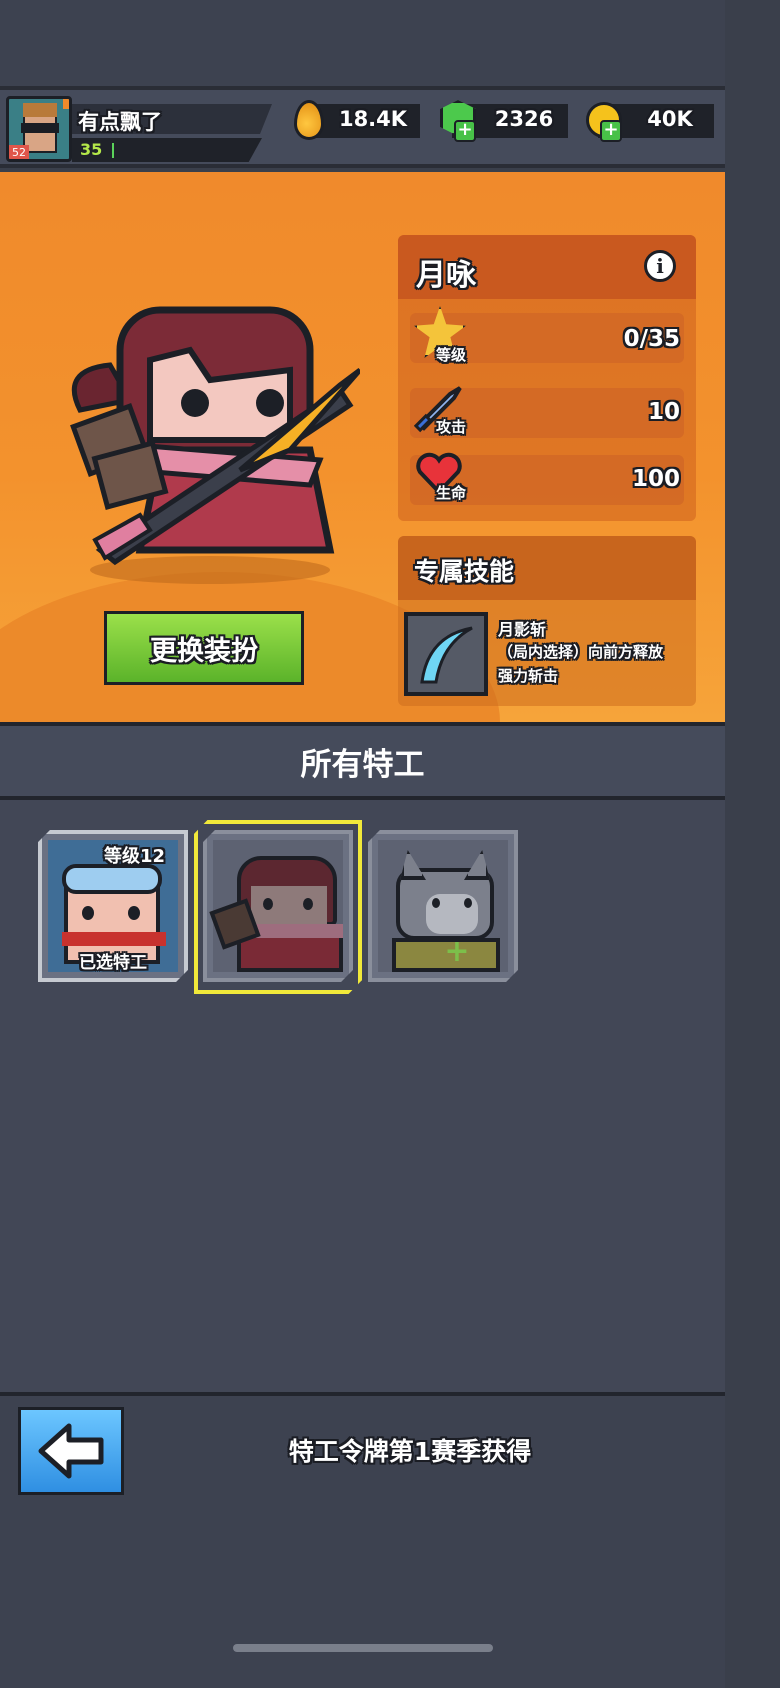 This screenshot has height=1688, width=780. What do you see at coordinates (113, 150) in the screenshot?
I see `xp-bar-fill` at bounding box center [113, 150].